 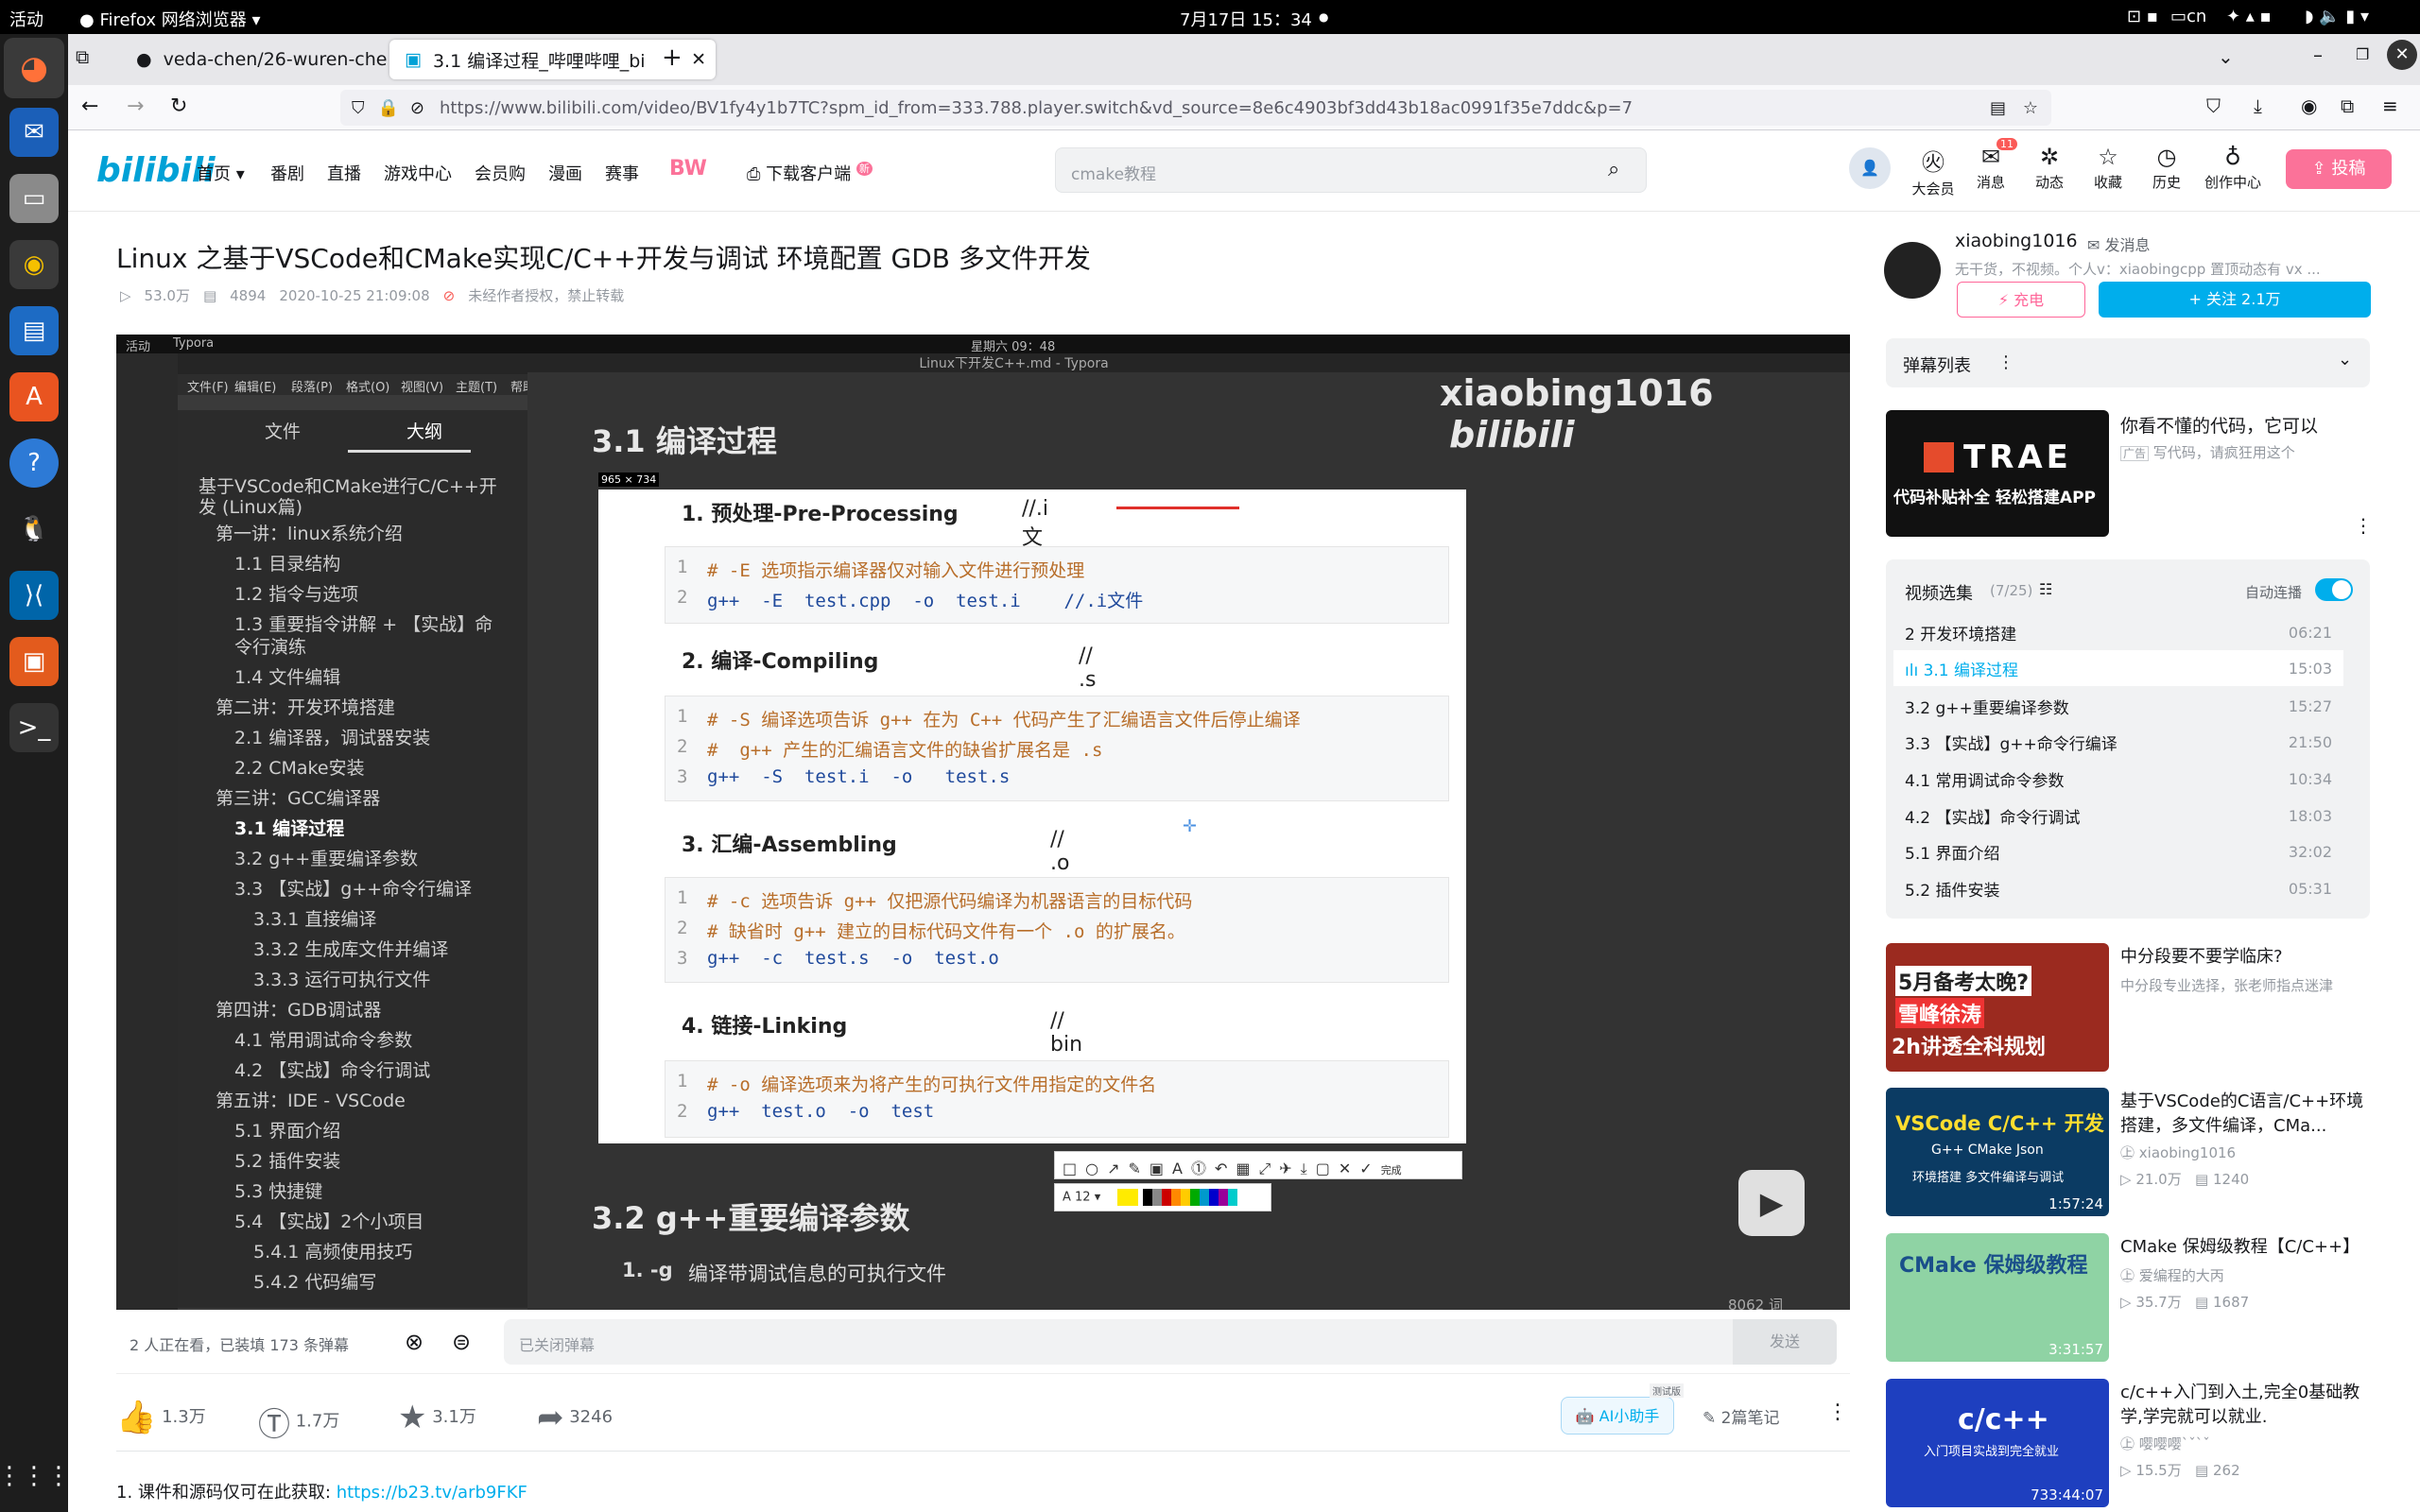 I want to click on nav-bangumi: 番剧, so click(x=287, y=173).